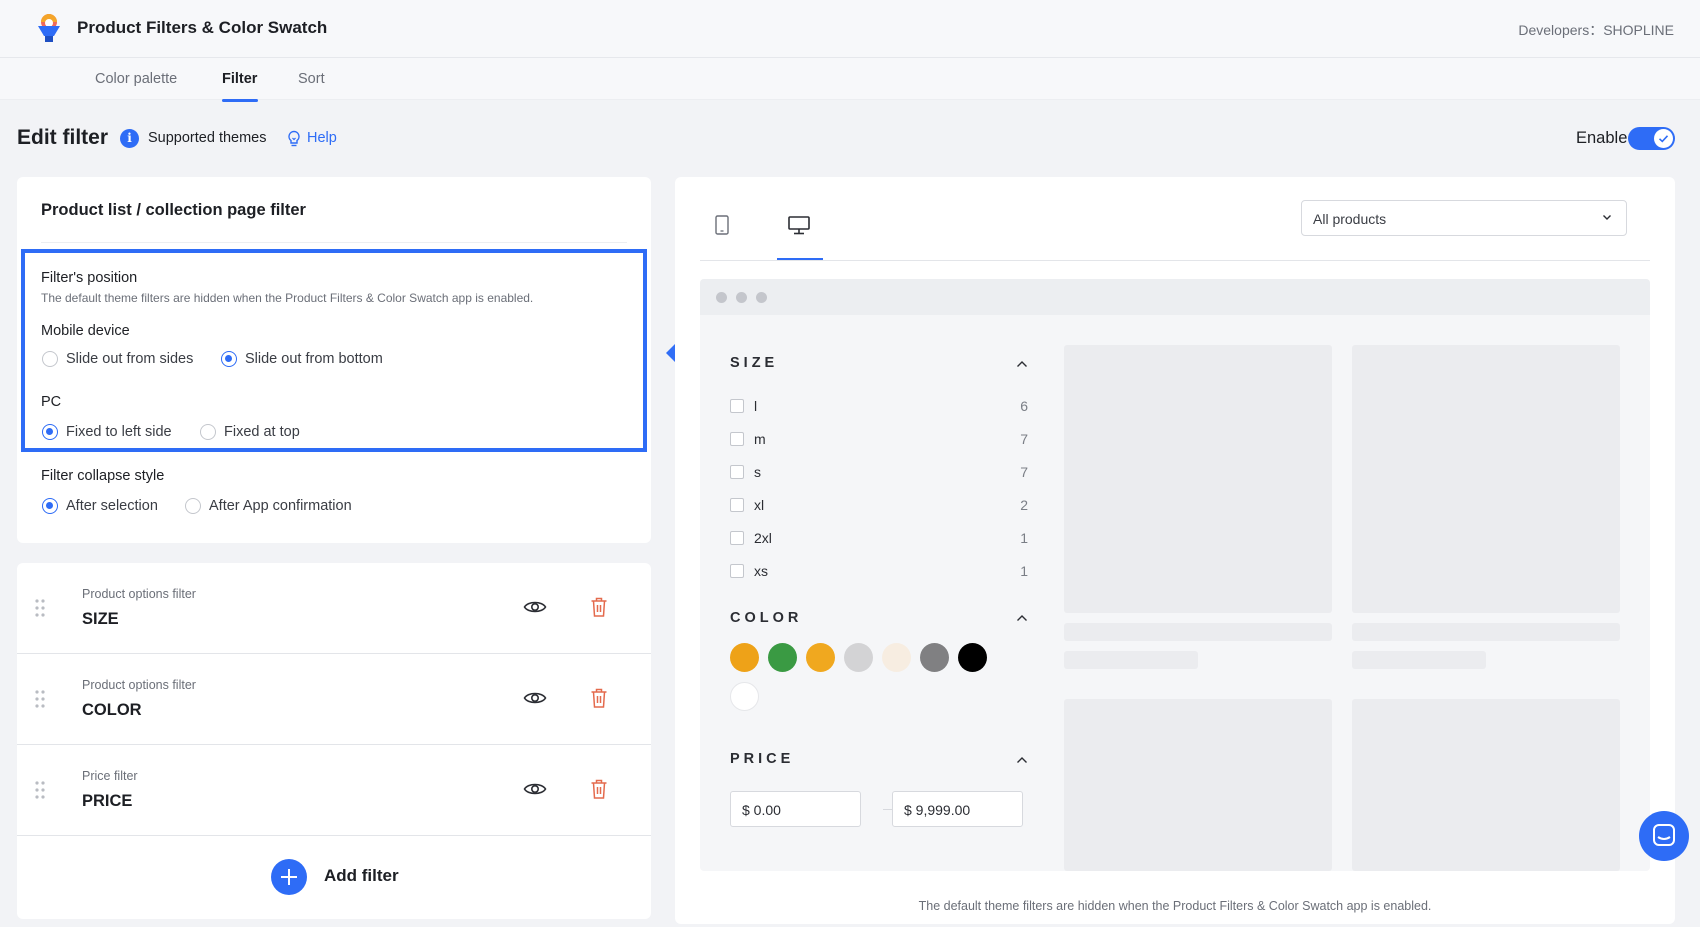  I want to click on option-label: xs, so click(761, 571).